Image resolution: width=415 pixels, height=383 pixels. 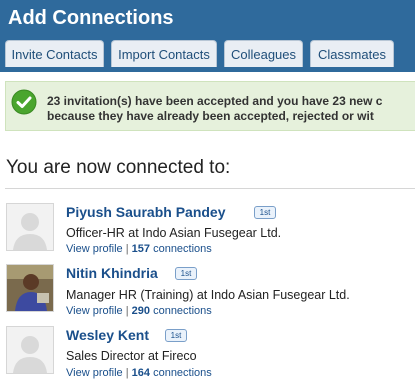 I want to click on avatar-photo, so click(x=30, y=288).